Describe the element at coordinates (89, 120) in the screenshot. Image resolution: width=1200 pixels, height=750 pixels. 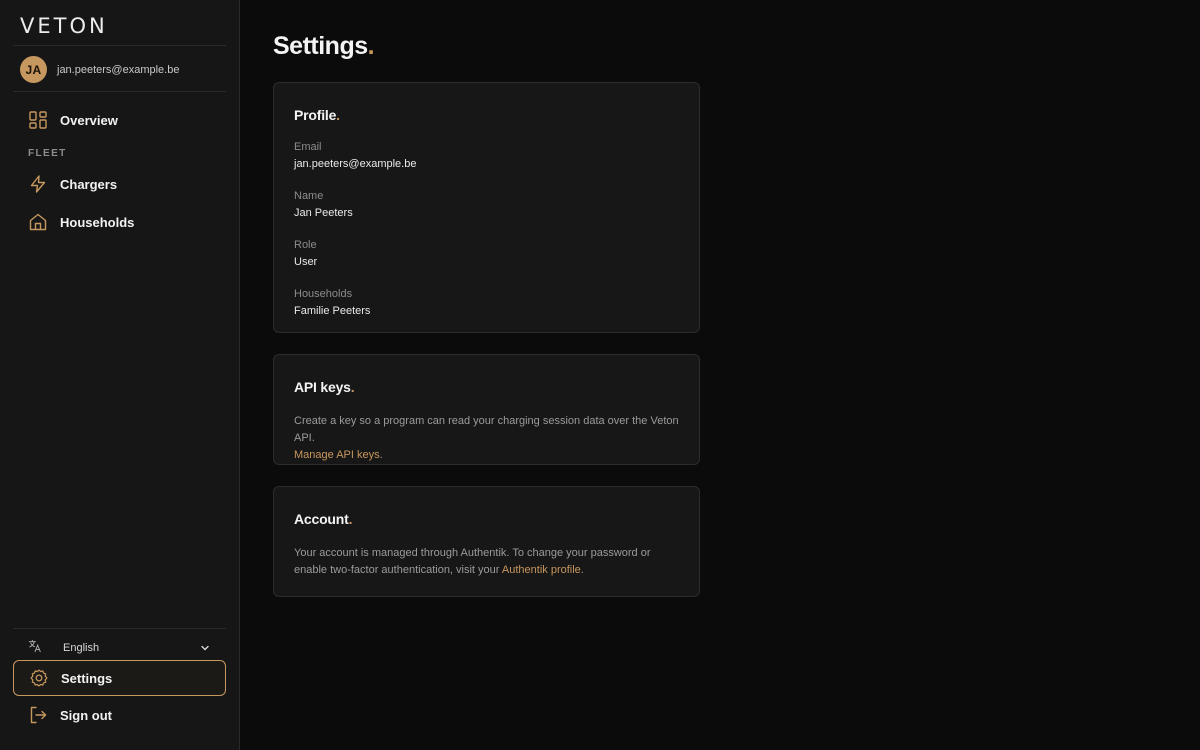
I see `sidebar-item-label: Overview` at that location.